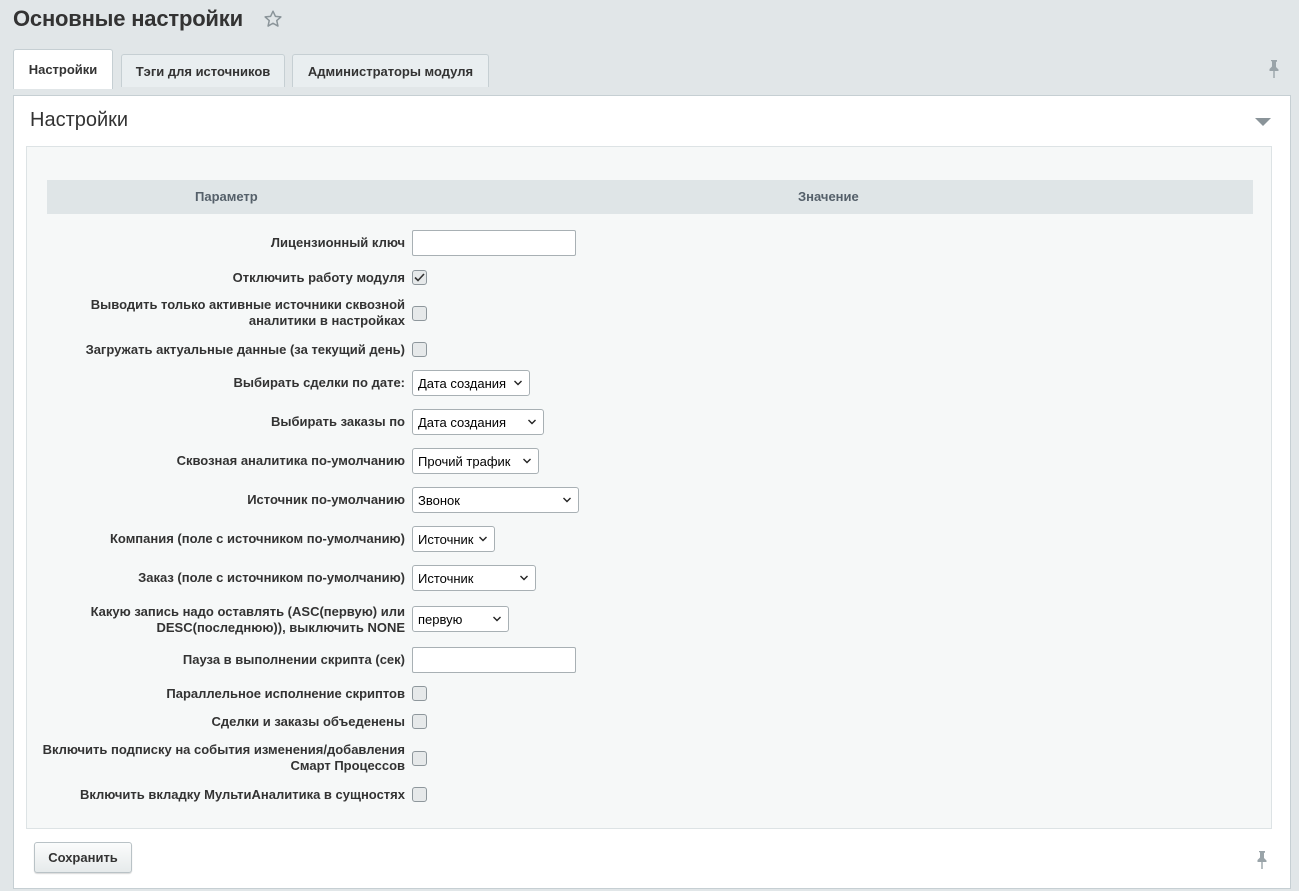 This screenshot has height=891, width=1299. Describe the element at coordinates (446, 539) in the screenshot. I see `company-source-field-select-value: Источник` at that location.